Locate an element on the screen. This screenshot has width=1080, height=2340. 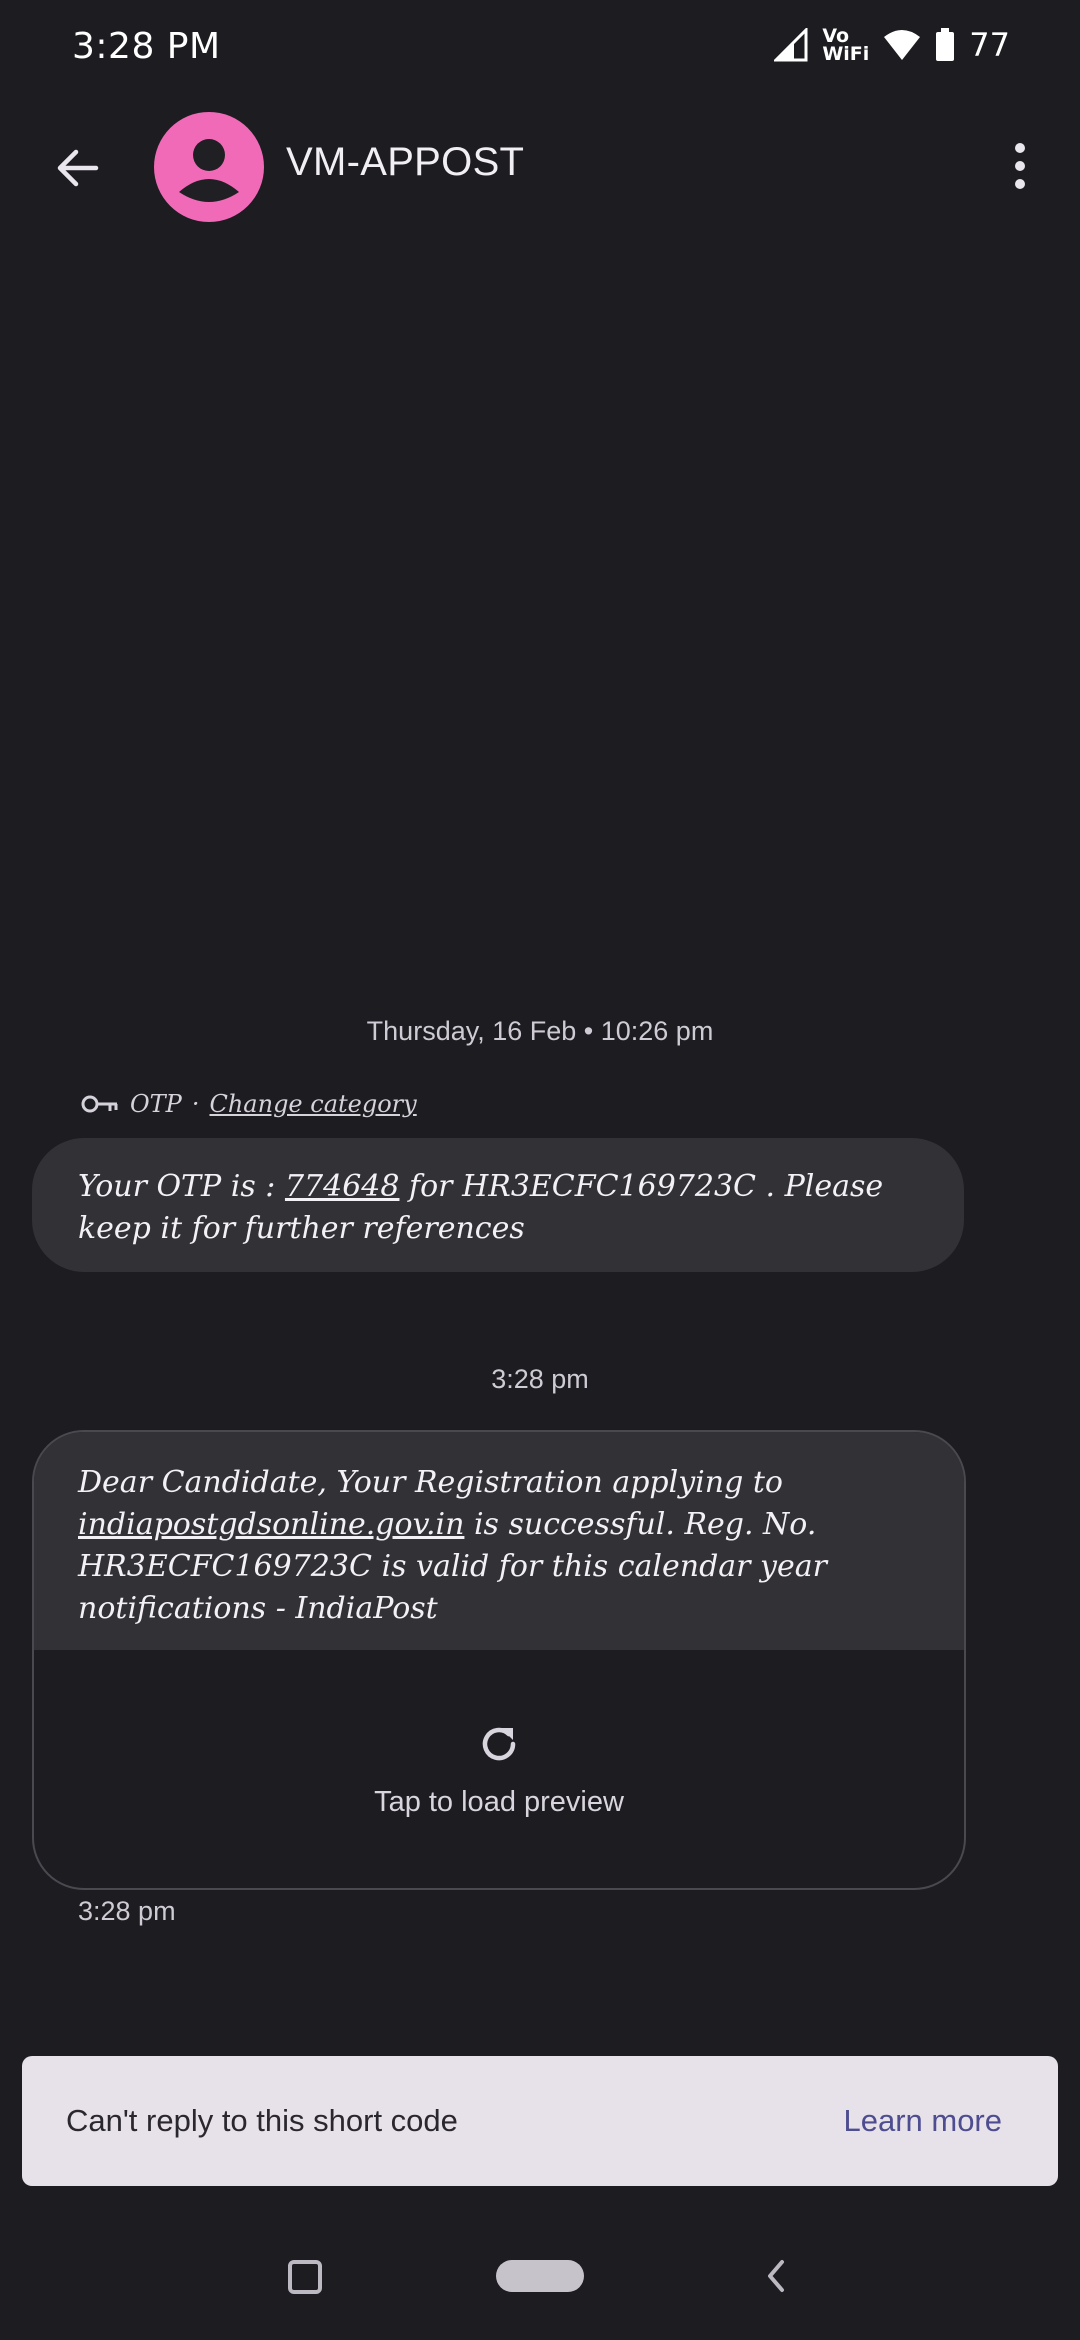
wifi-icon is located at coordinates (902, 45).